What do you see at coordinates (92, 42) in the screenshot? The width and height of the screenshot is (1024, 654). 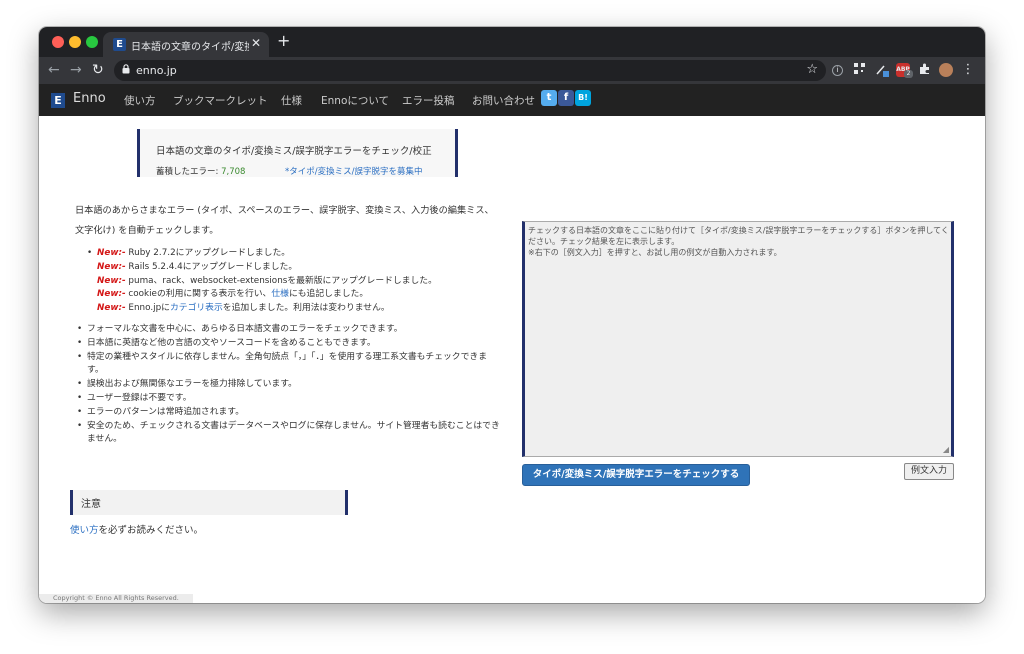 I see `maximize-window-button` at bounding box center [92, 42].